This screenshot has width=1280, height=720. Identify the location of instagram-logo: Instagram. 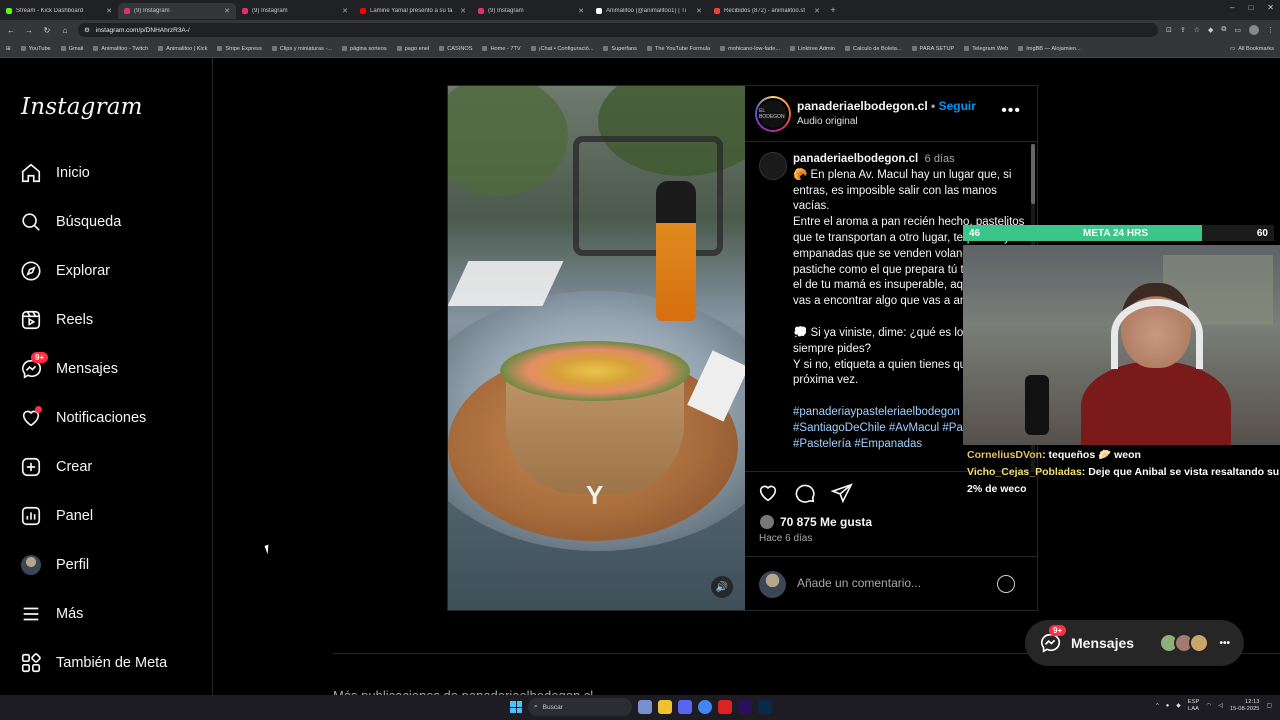
(82, 107).